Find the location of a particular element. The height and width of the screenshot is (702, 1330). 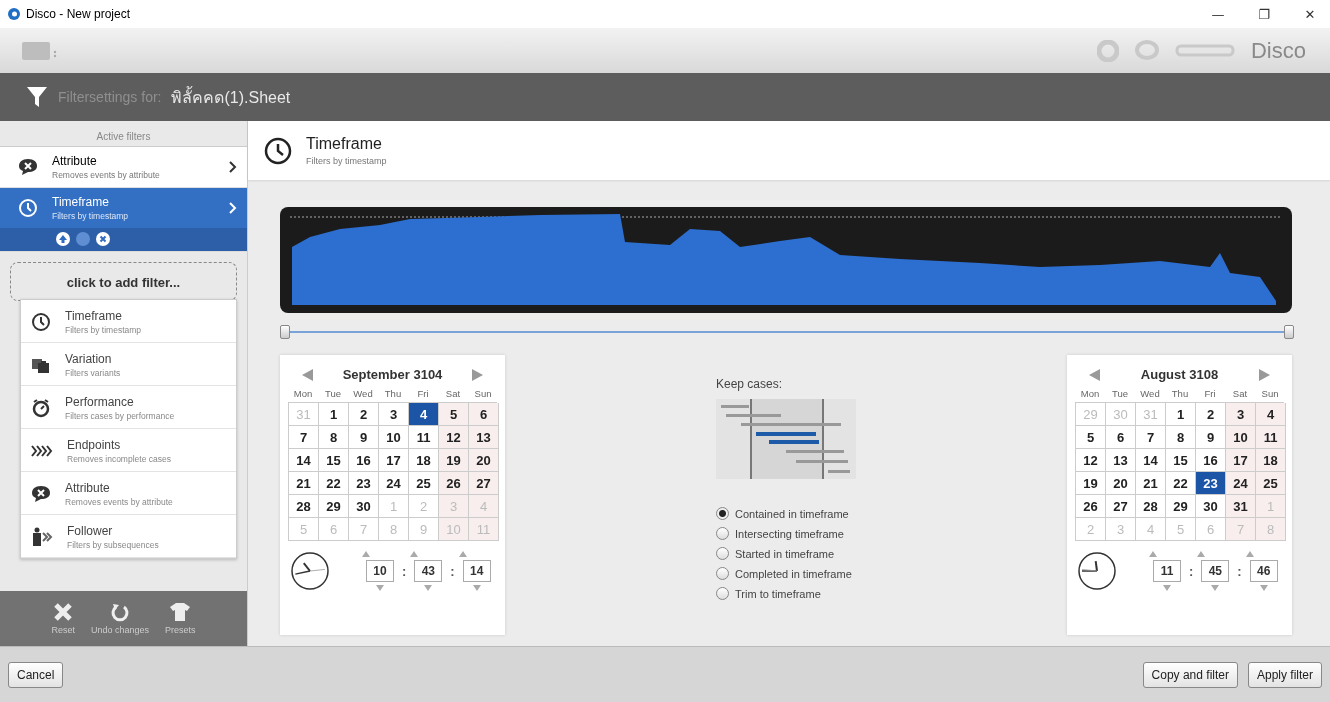

time-field: 45 is located at coordinates (1215, 571).